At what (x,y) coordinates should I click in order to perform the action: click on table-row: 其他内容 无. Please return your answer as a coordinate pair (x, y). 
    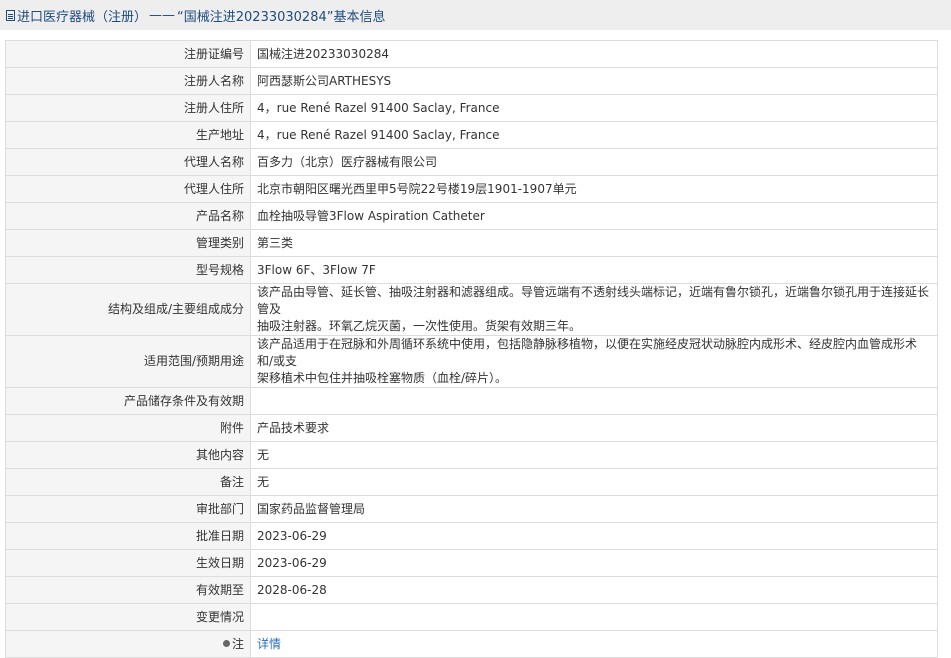
    Looking at the image, I should click on (471, 455).